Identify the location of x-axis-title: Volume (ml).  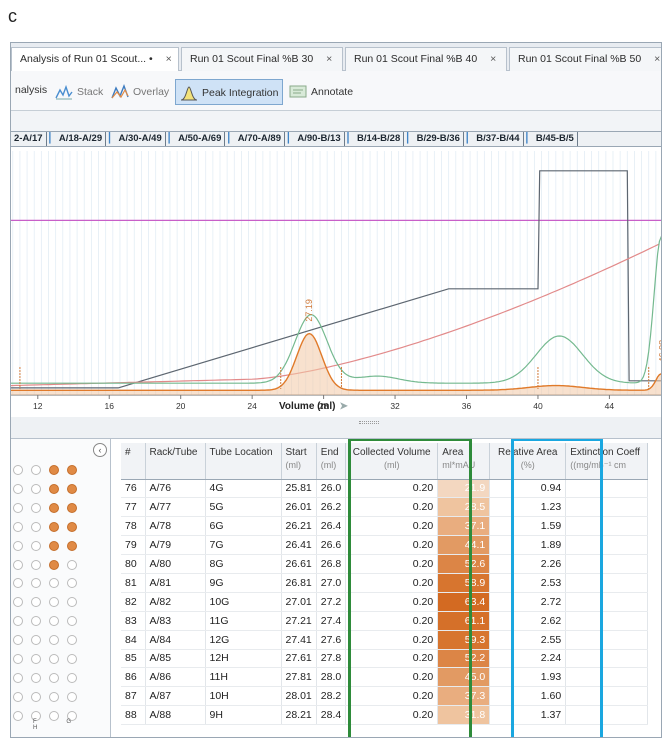
(307, 406).